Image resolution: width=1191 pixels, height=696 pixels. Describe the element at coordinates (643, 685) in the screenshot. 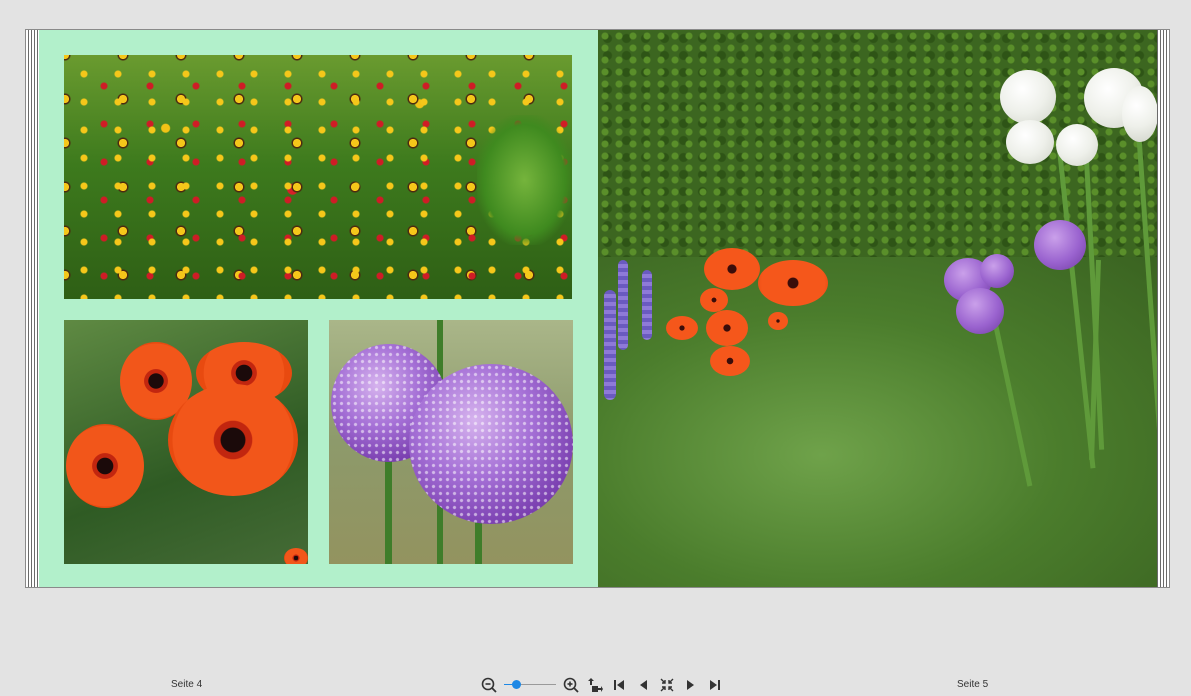

I see `previous-page-icon` at that location.